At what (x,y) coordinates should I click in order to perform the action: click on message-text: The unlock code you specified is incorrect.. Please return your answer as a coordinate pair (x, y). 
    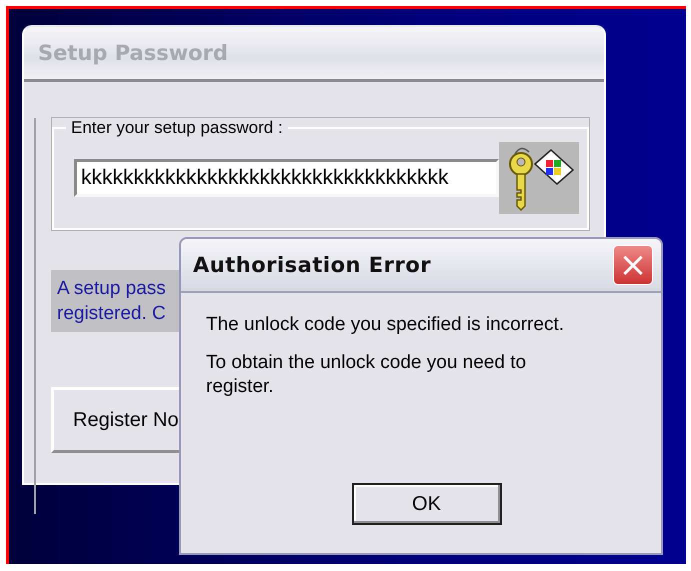
    Looking at the image, I should click on (386, 325).